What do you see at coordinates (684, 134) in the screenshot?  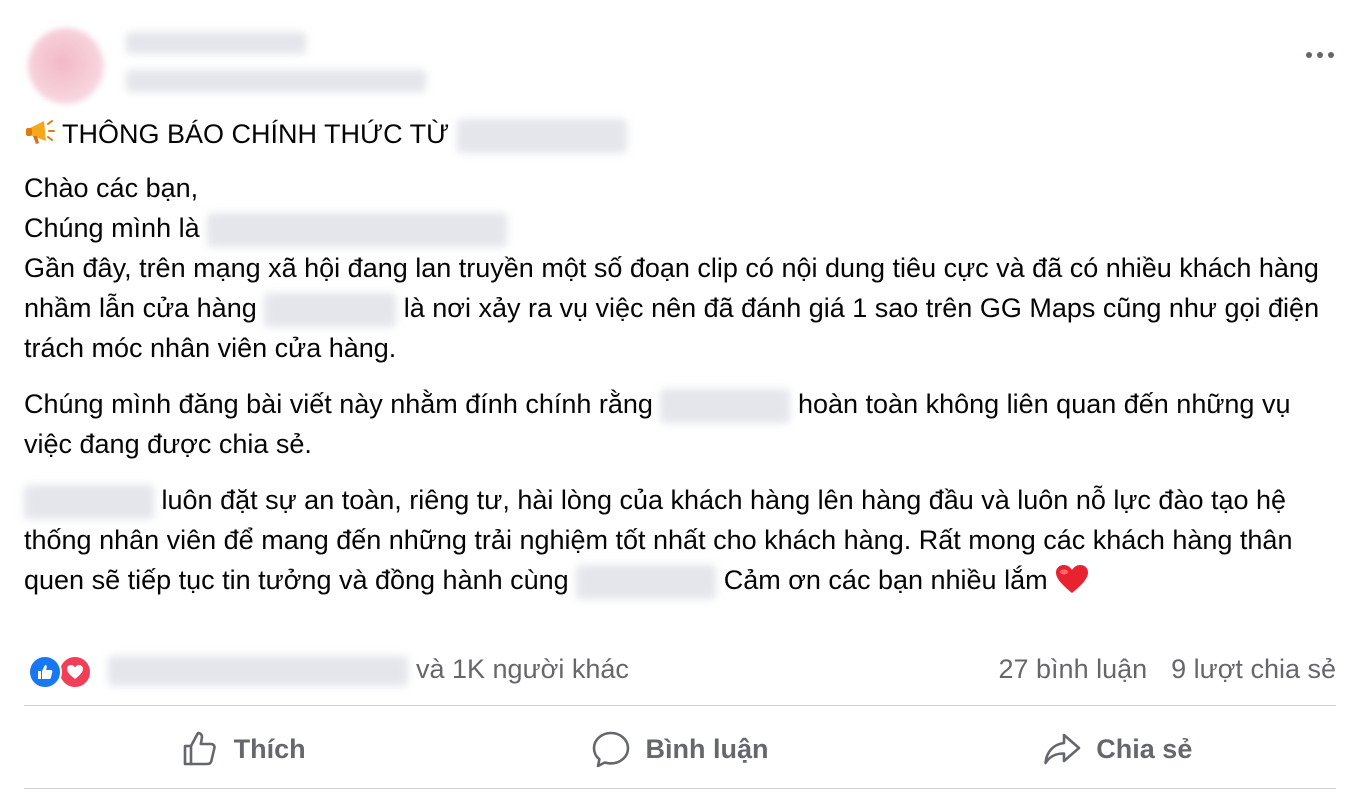 I see `post-headline: THÔNG BÁO CHÍNH THỨC TỪ` at bounding box center [684, 134].